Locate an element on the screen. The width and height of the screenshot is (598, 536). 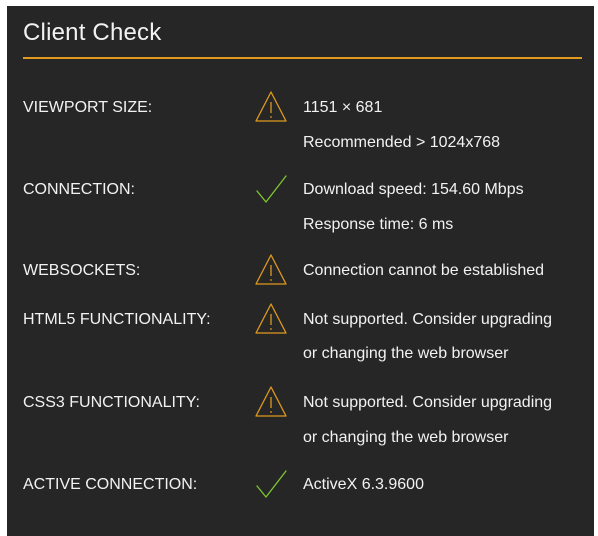
websockets-status: Connection cannot be established is located at coordinates (424, 270).